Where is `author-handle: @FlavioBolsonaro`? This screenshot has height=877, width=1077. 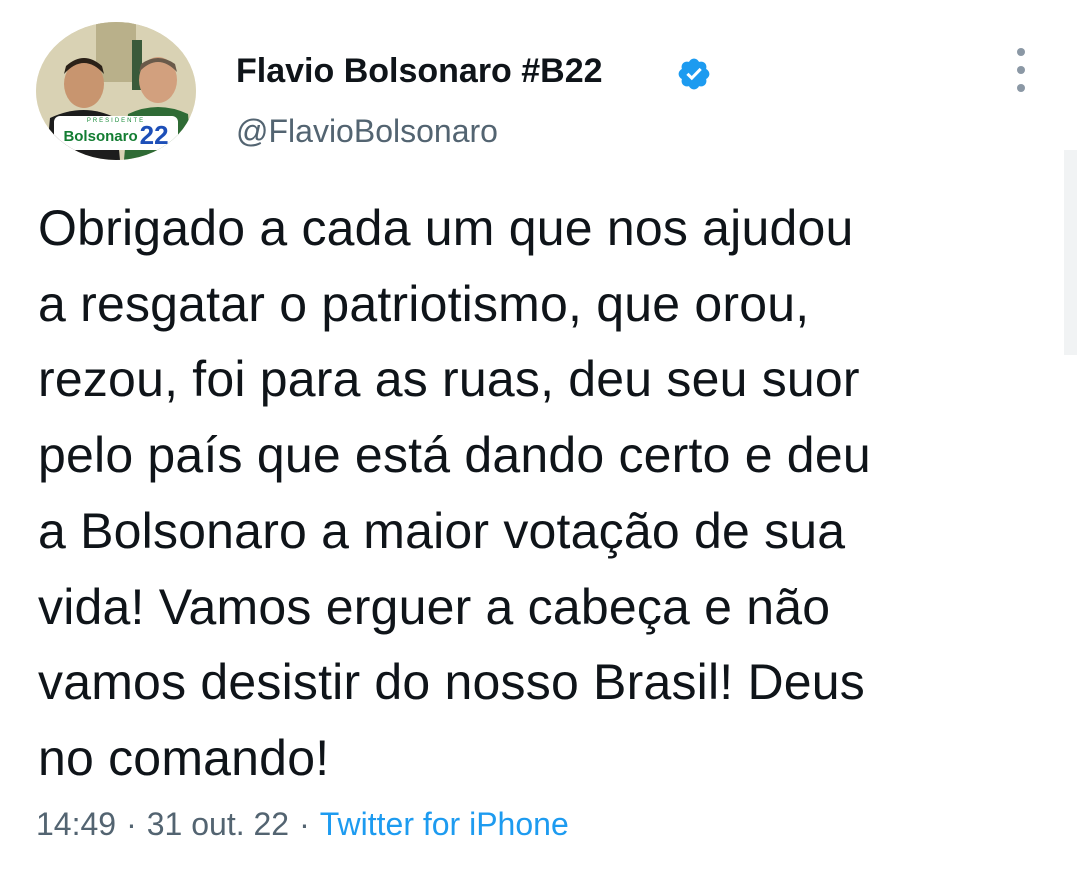
author-handle: @FlavioBolsonaro is located at coordinates (367, 131).